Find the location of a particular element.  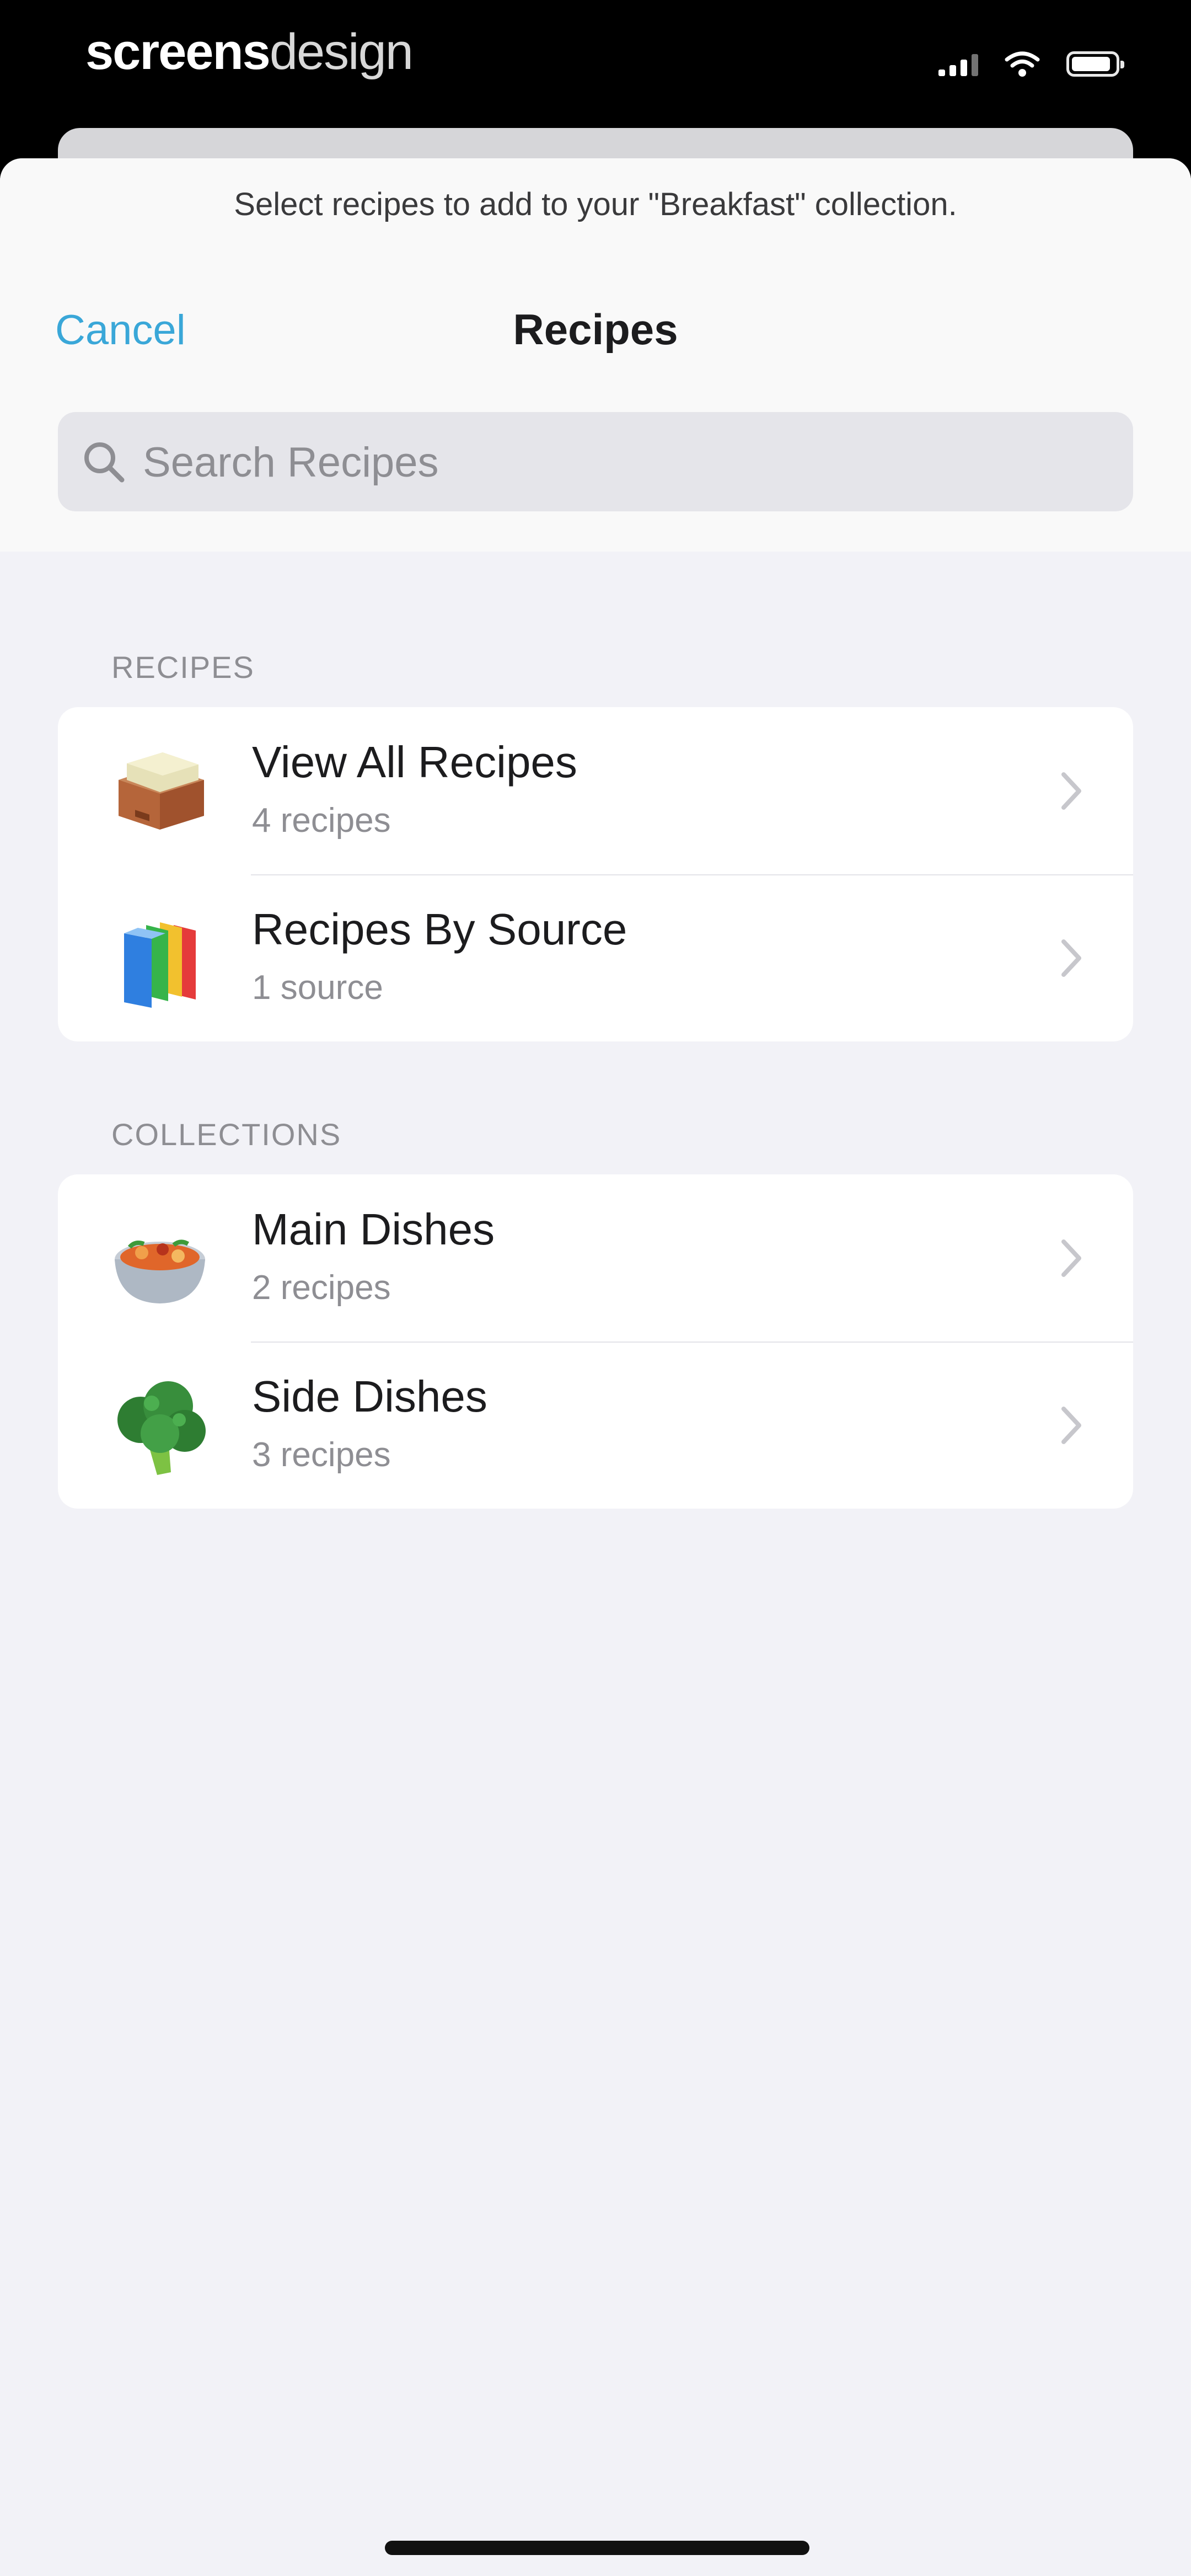

row-subtitle: 3 recipes is located at coordinates (321, 1455).